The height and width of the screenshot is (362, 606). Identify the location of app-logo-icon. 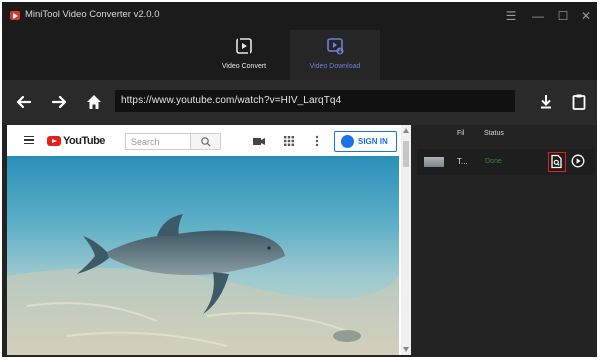
(15, 15).